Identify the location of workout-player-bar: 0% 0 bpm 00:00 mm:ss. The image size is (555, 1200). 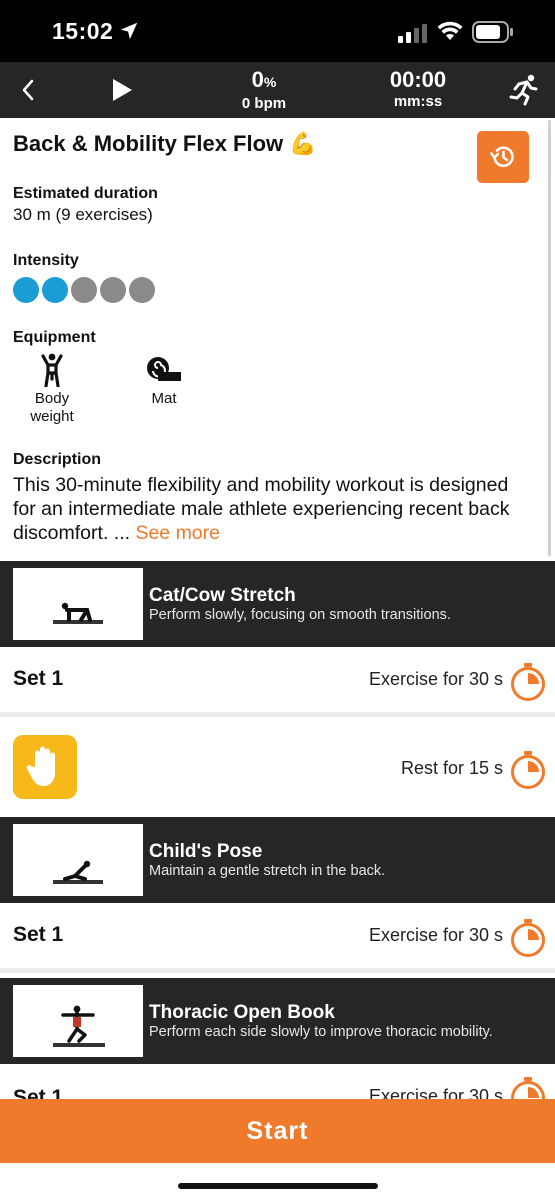
(277, 90).